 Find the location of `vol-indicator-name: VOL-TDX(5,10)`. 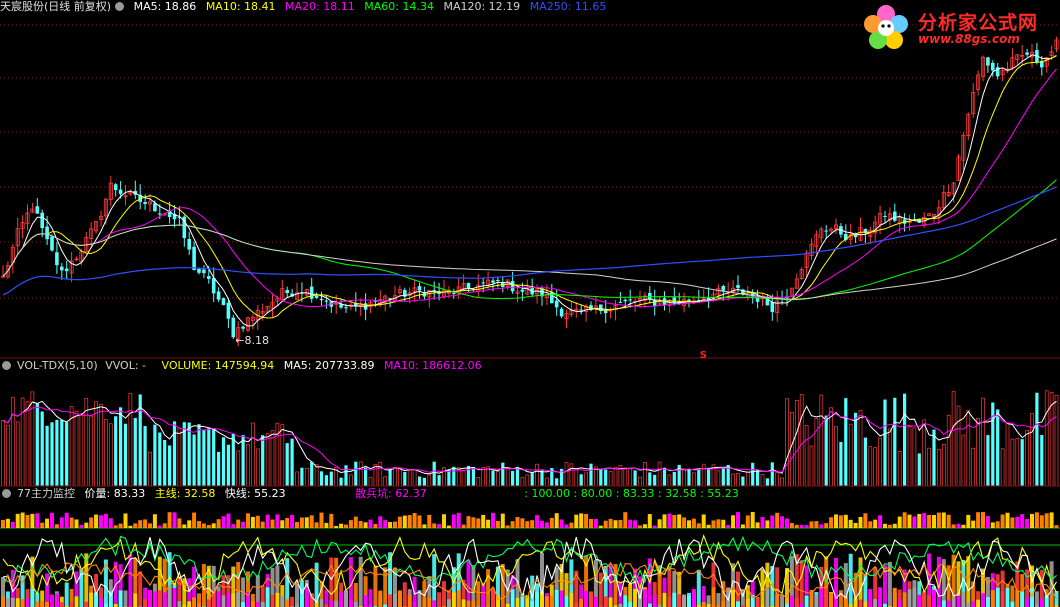

vol-indicator-name: VOL-TDX(5,10) is located at coordinates (57, 365).